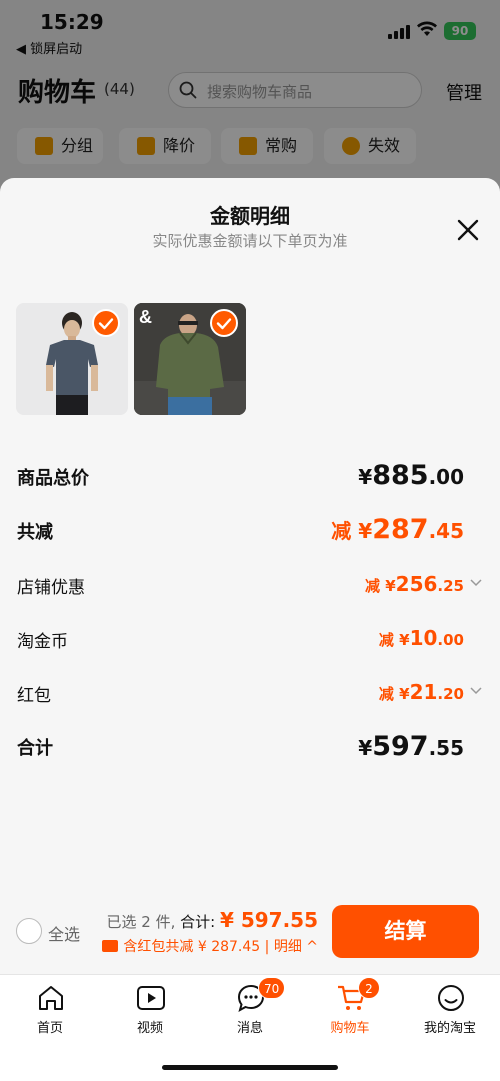  I want to click on tab-messages: 消息 70, so click(250, 1010).